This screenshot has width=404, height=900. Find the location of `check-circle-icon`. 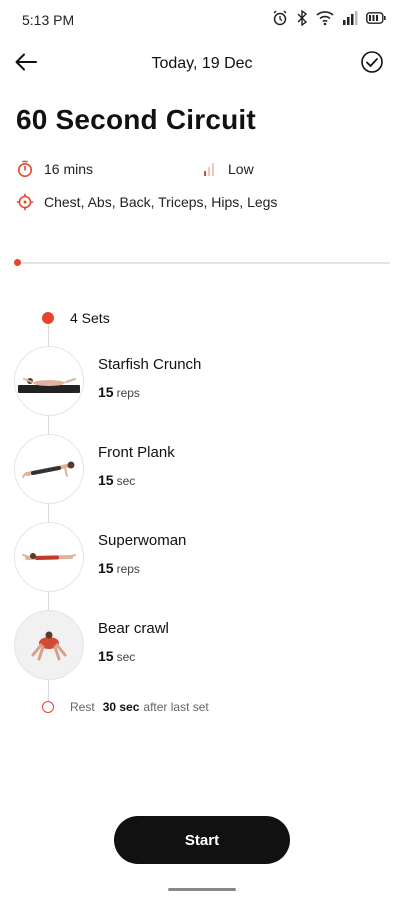

check-circle-icon is located at coordinates (372, 64).